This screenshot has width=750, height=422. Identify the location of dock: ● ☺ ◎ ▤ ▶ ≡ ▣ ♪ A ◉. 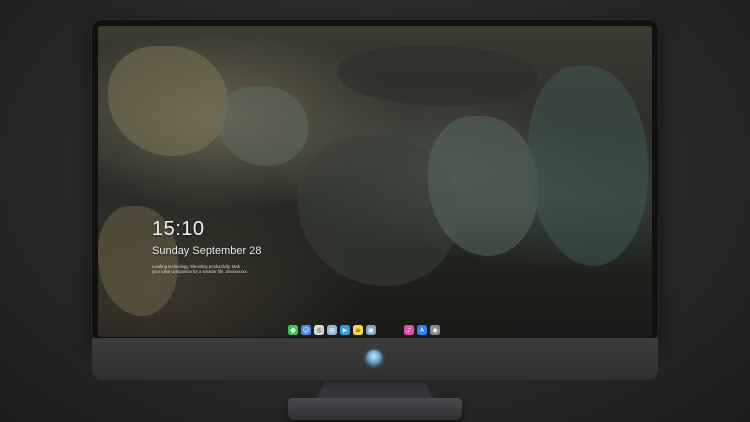
(364, 330).